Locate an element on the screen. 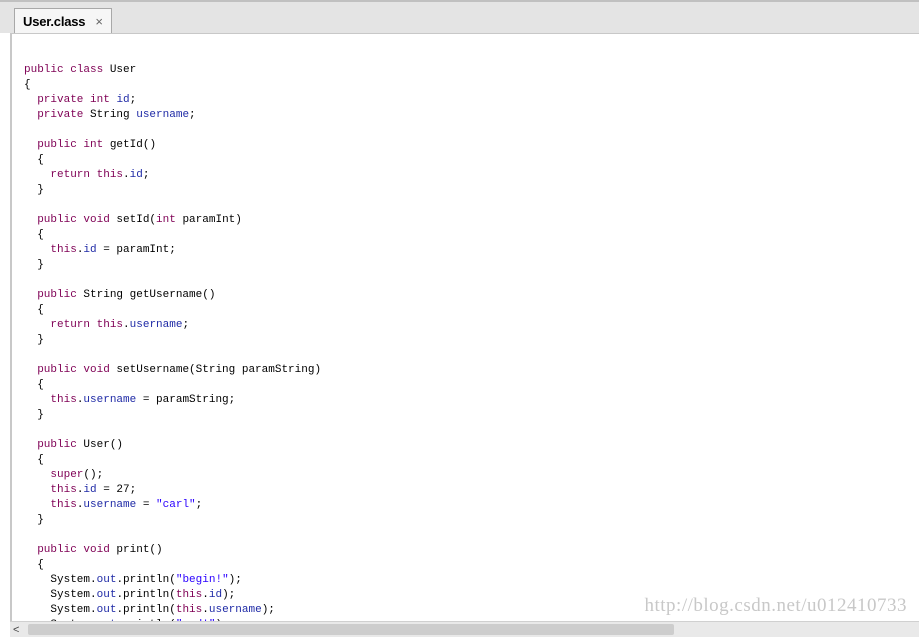  code-token: = 27; is located at coordinates (116, 490).